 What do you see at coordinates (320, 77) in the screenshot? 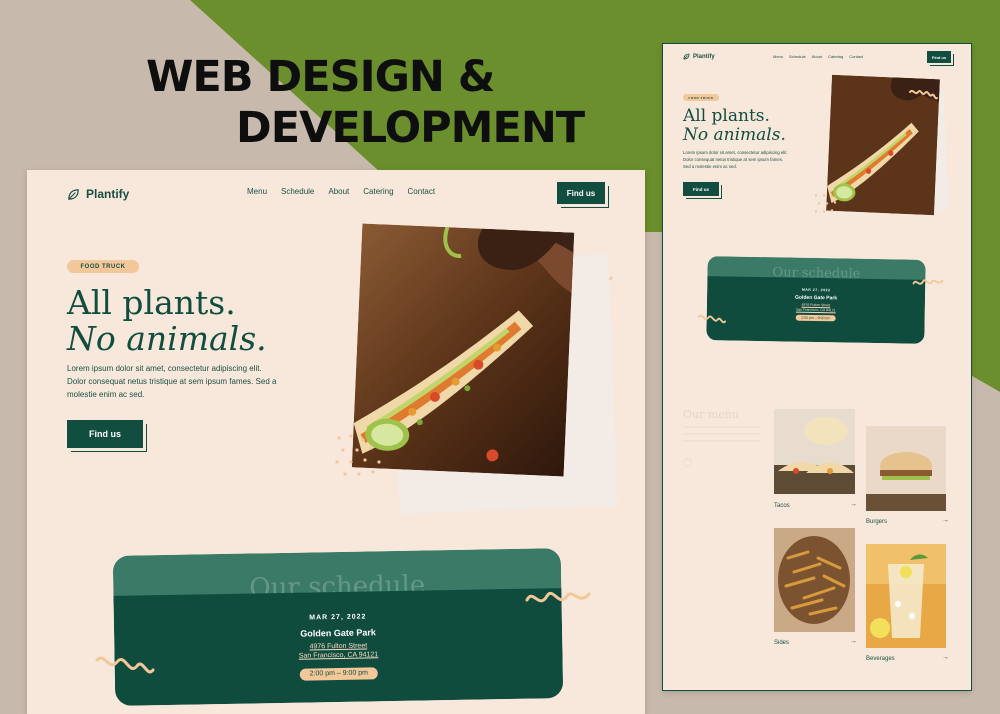
I see `headline-line-1: WEB DESIGN &` at bounding box center [320, 77].